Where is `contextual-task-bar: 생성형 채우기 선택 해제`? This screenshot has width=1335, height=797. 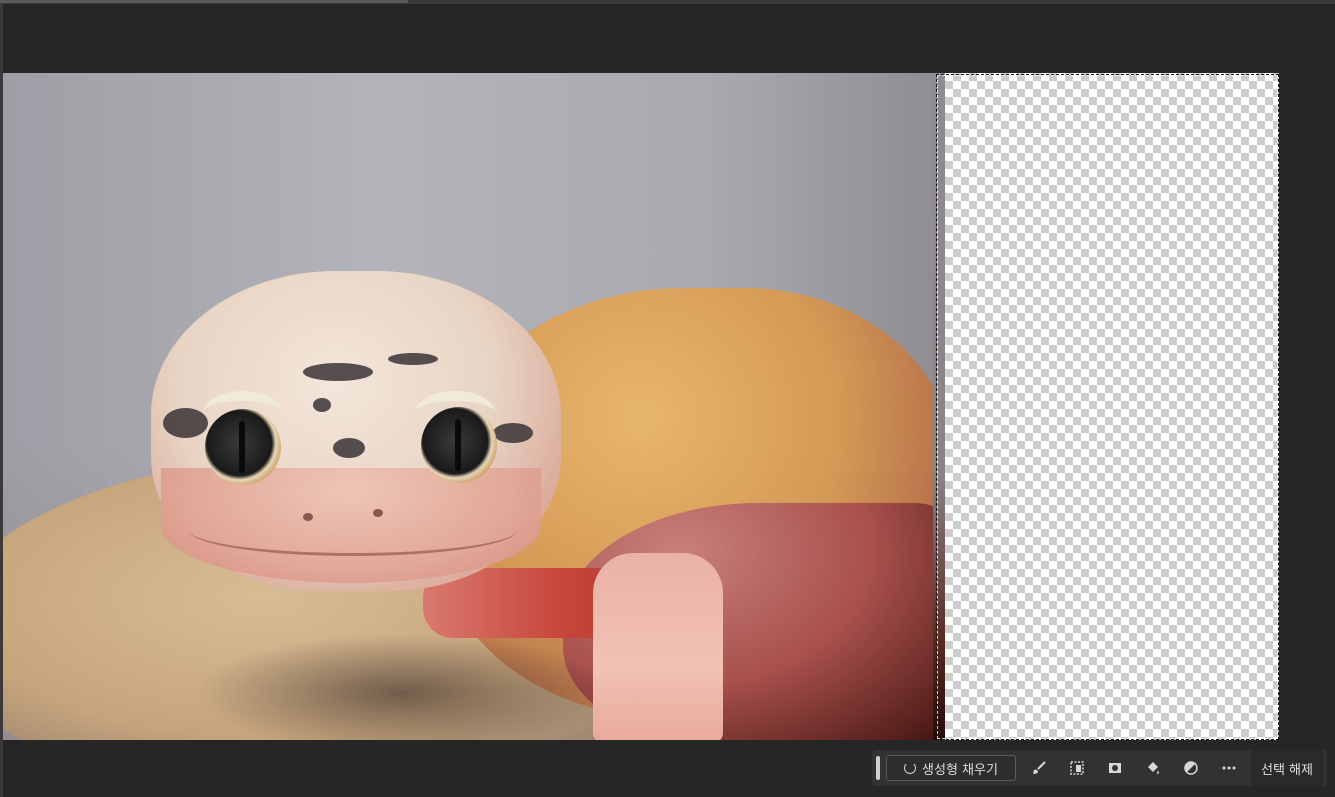 contextual-task-bar: 생성형 채우기 선택 해제 is located at coordinates (1099, 768).